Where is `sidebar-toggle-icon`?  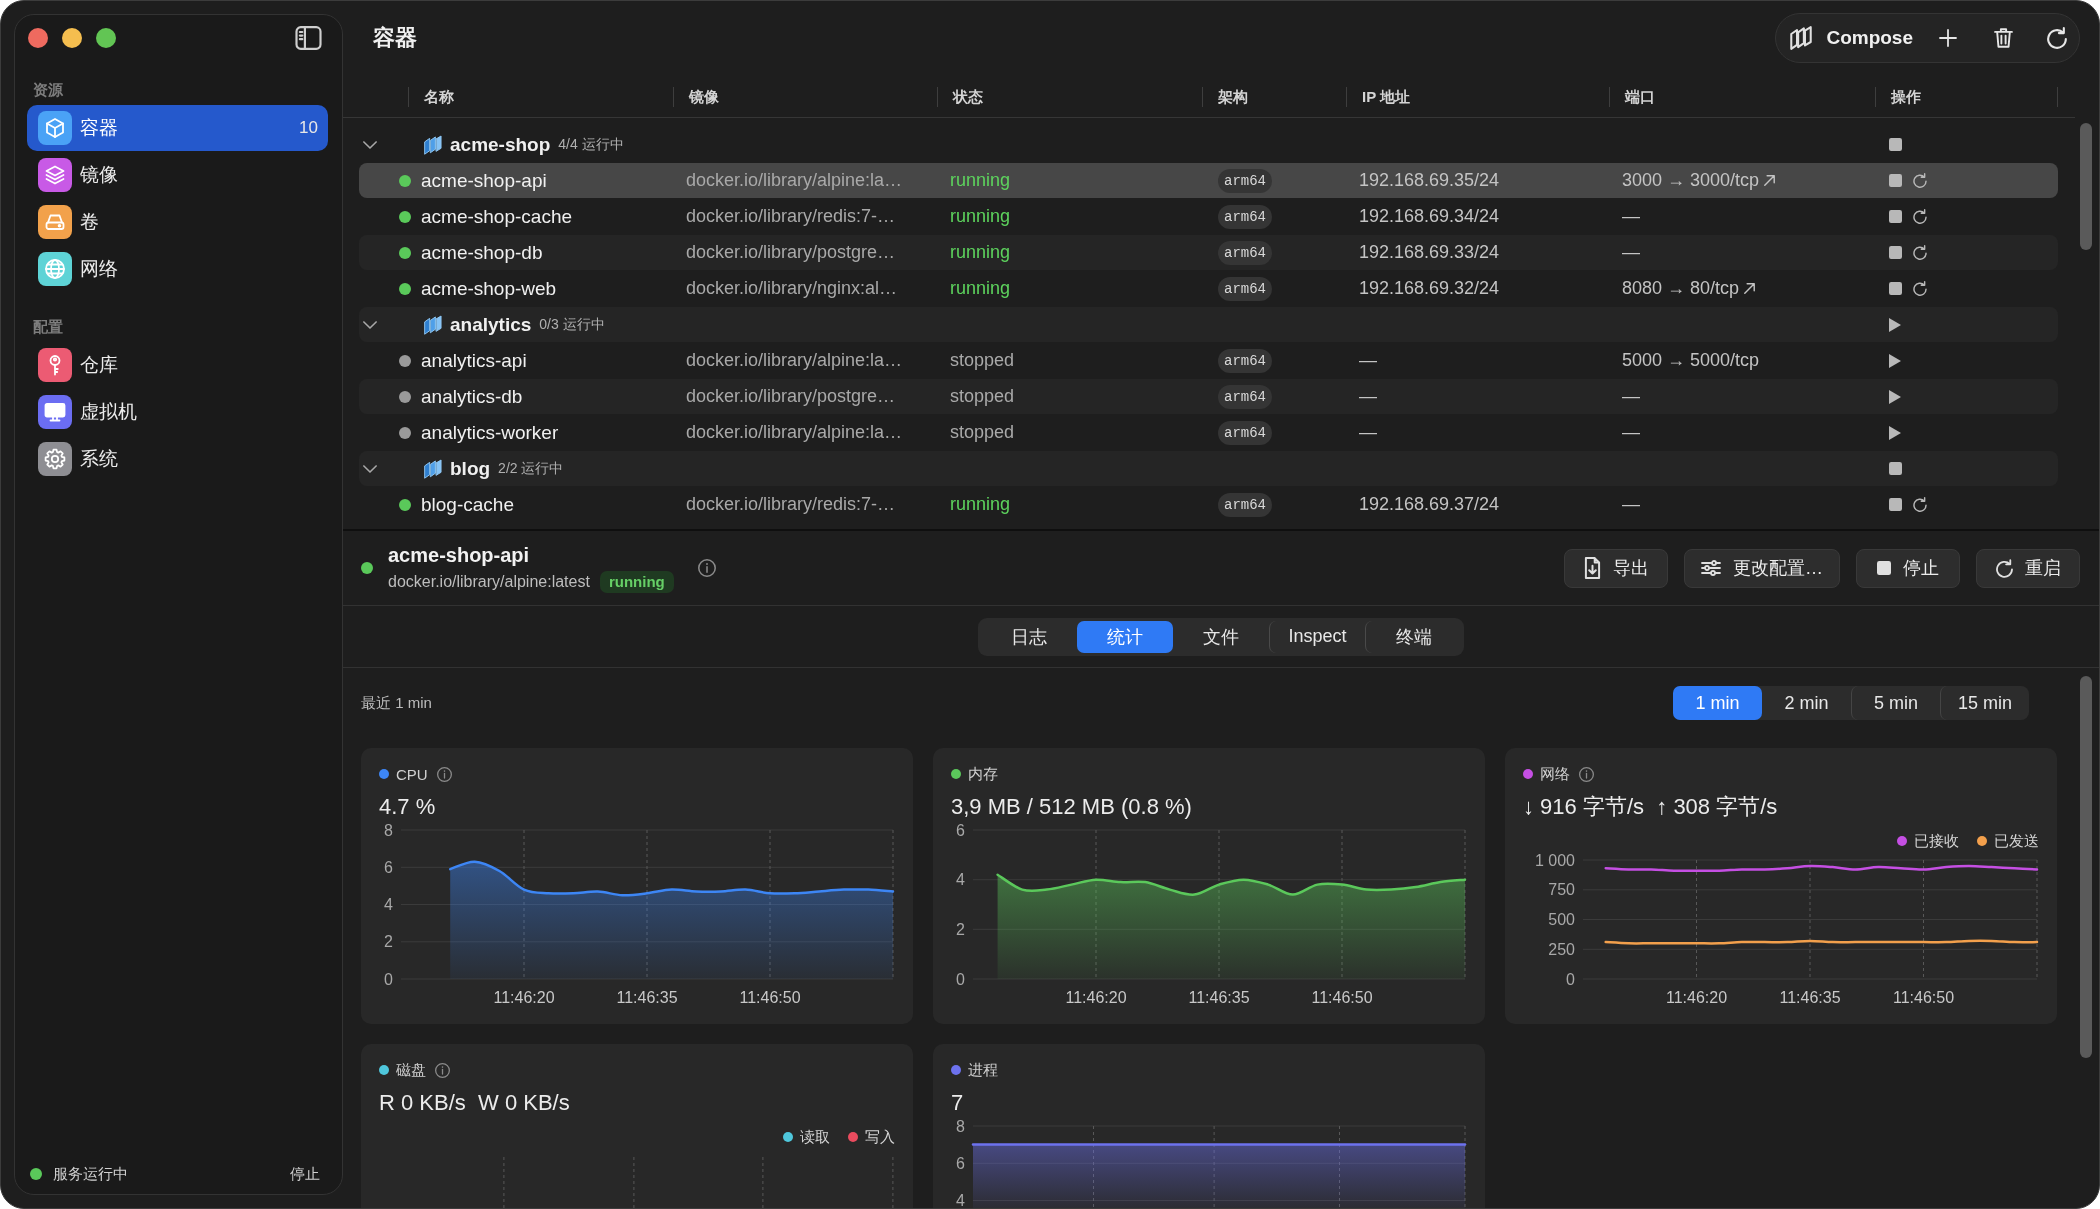
sidebar-toggle-icon is located at coordinates (308, 38).